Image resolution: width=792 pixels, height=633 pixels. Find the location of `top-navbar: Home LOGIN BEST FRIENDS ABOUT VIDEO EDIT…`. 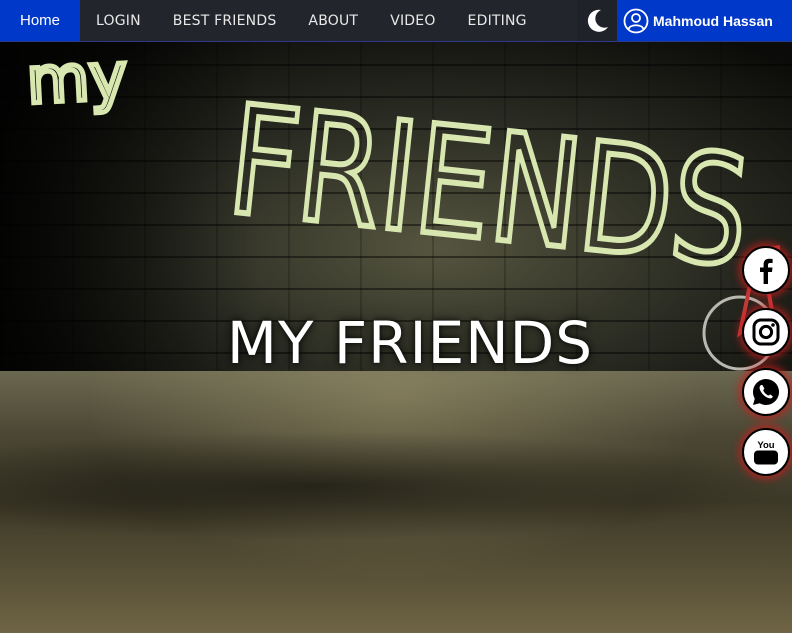

top-navbar: Home LOGIN BEST FRIENDS ABOUT VIDEO EDIT… is located at coordinates (396, 21).